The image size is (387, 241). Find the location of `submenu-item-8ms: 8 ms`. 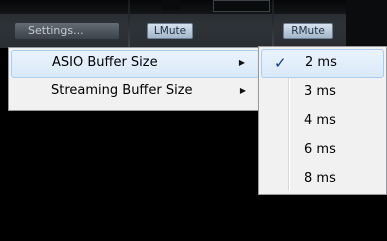

submenu-item-8ms: 8 ms is located at coordinates (322, 179).